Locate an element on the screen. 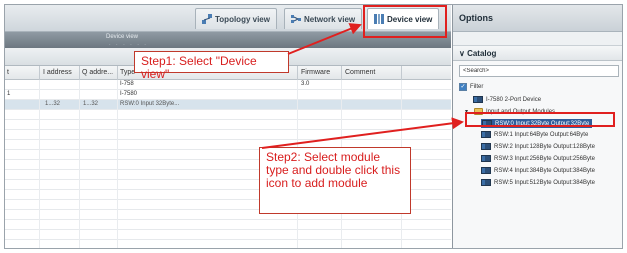  tree-item-label: RSW:4 Input:384Byte Output:384Byte is located at coordinates (544, 170).